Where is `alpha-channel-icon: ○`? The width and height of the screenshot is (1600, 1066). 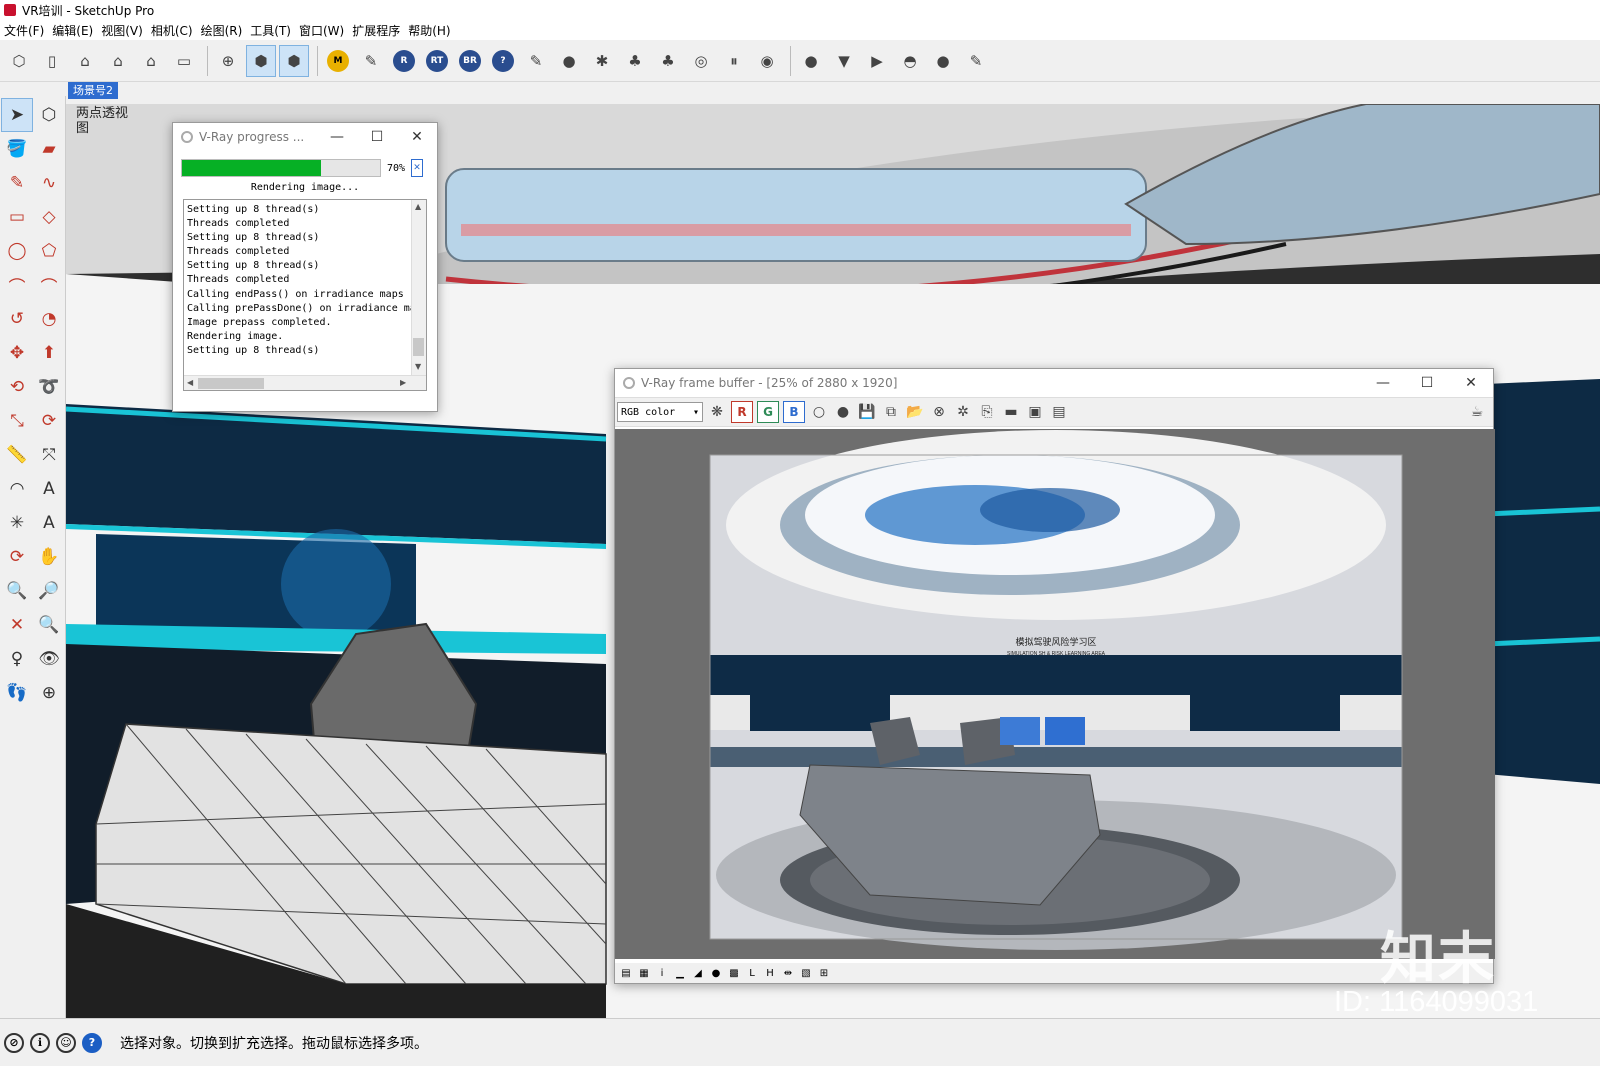 alpha-channel-icon: ○ is located at coordinates (819, 412).